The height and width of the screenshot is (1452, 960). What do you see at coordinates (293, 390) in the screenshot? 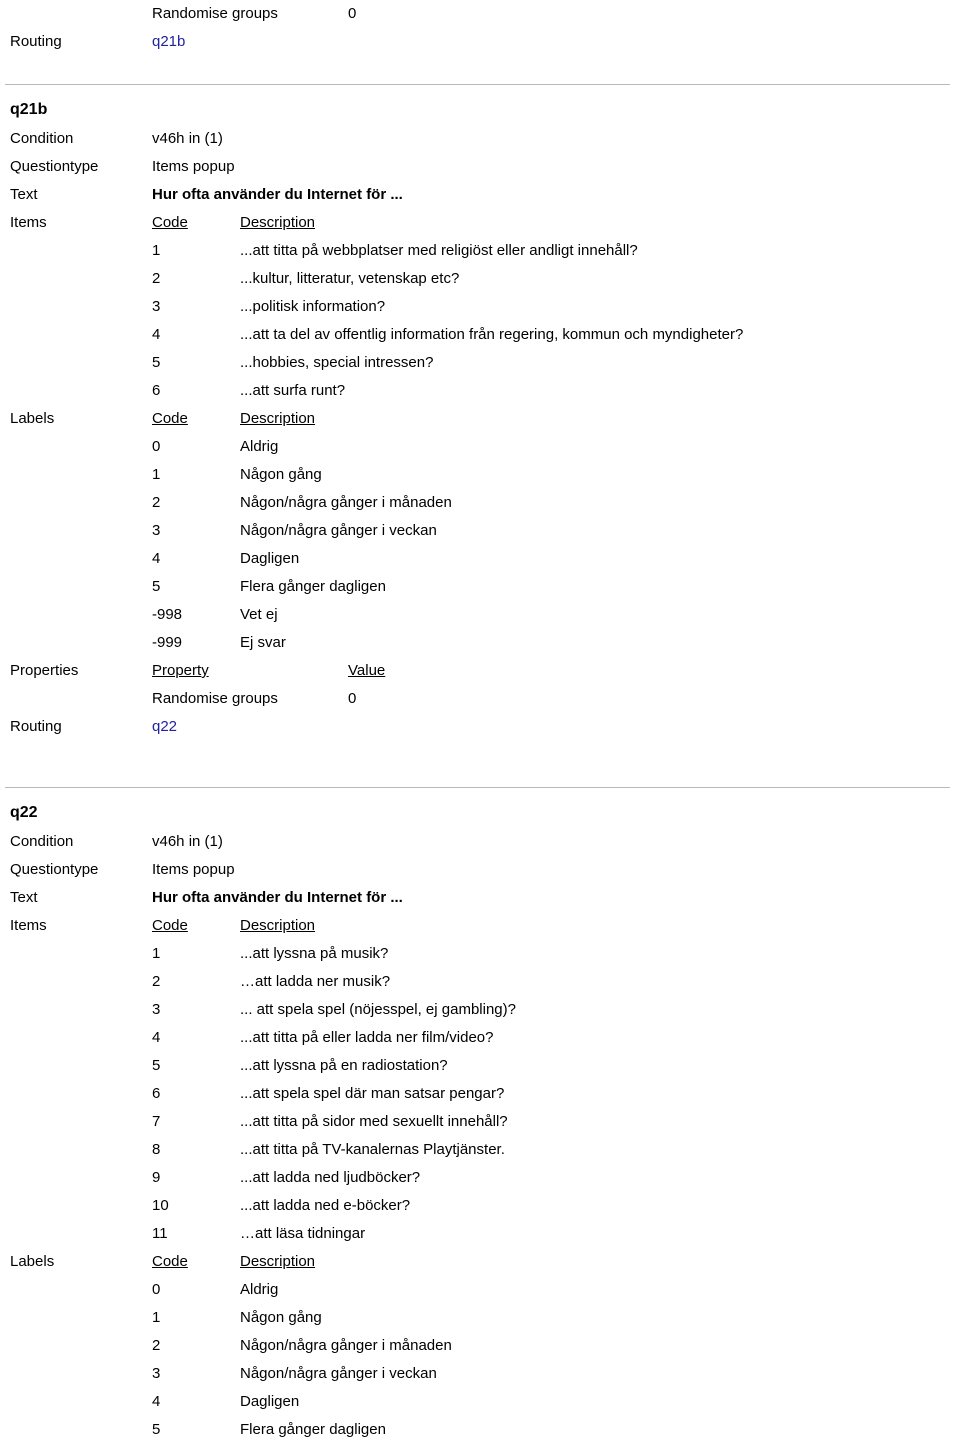
I see `item-description: ...att surfa runt?` at bounding box center [293, 390].